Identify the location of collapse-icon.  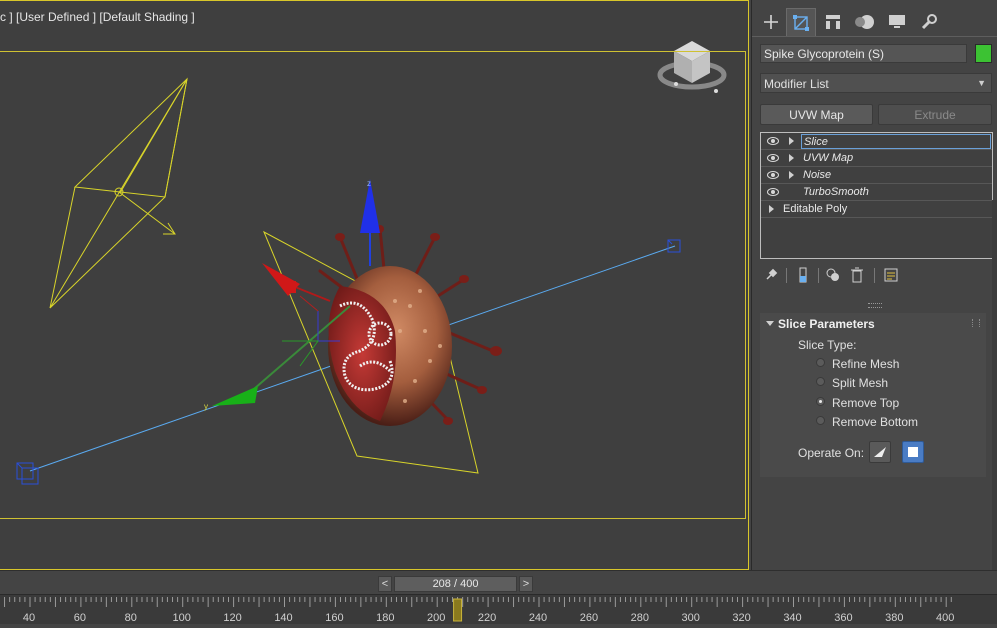
(770, 323).